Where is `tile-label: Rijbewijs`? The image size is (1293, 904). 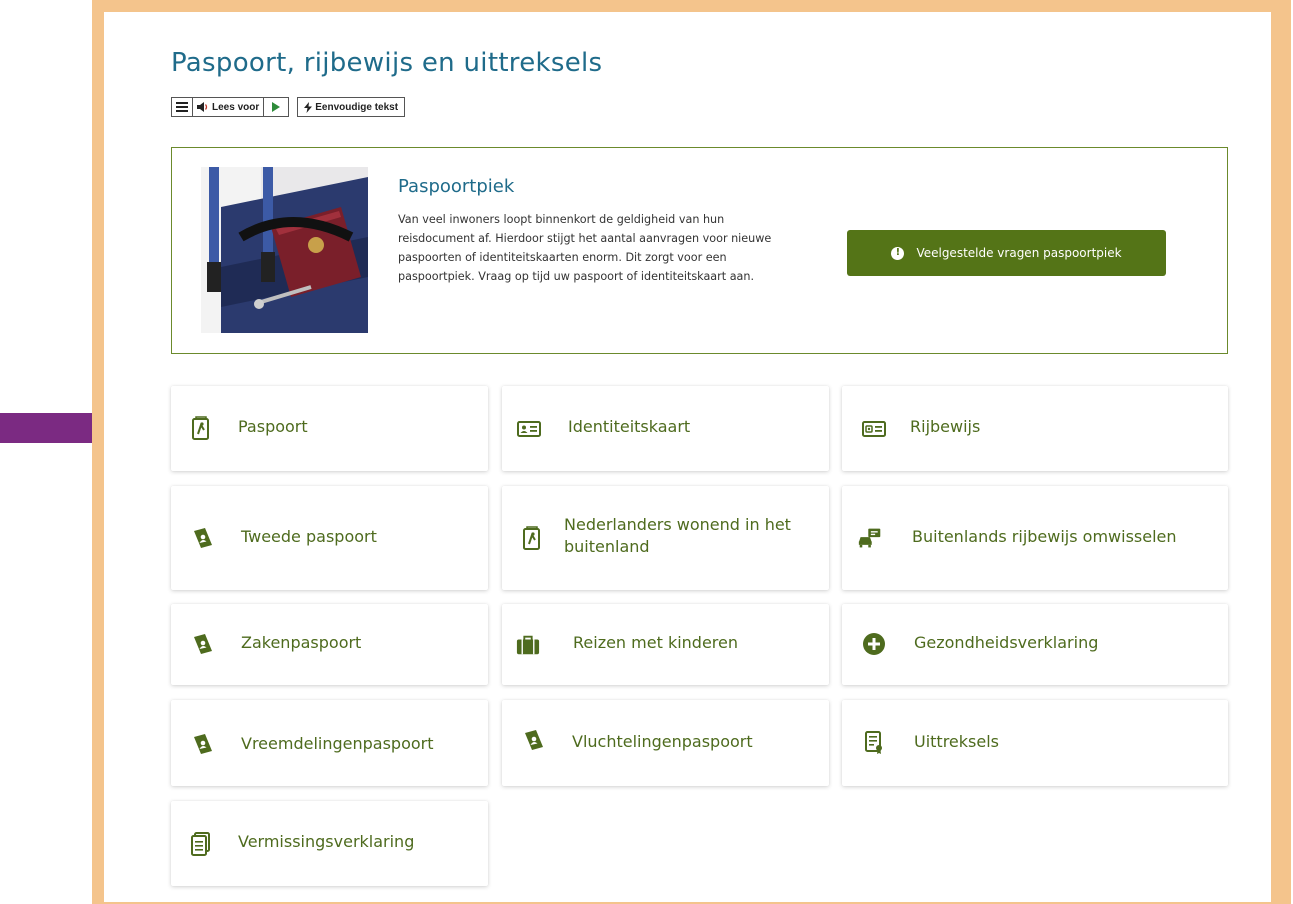 tile-label: Rijbewijs is located at coordinates (945, 426).